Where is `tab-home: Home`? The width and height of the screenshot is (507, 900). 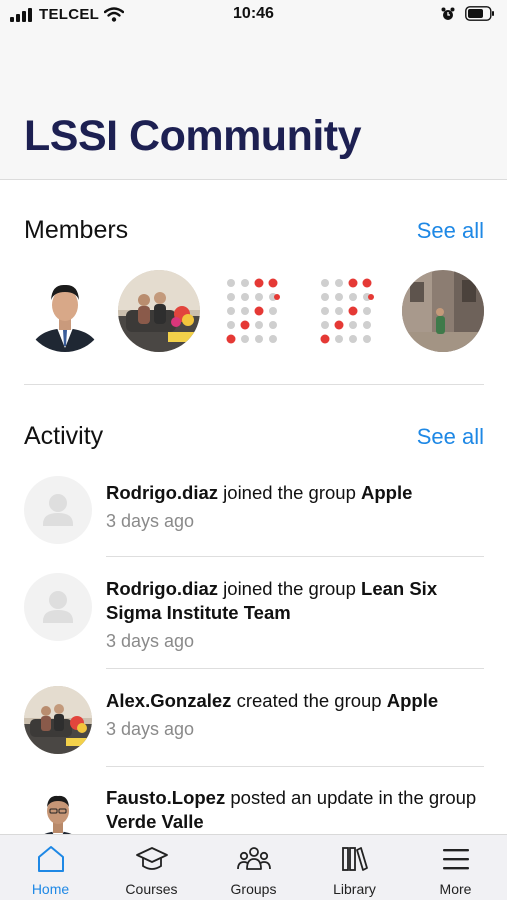 tab-home: Home is located at coordinates (50, 870).